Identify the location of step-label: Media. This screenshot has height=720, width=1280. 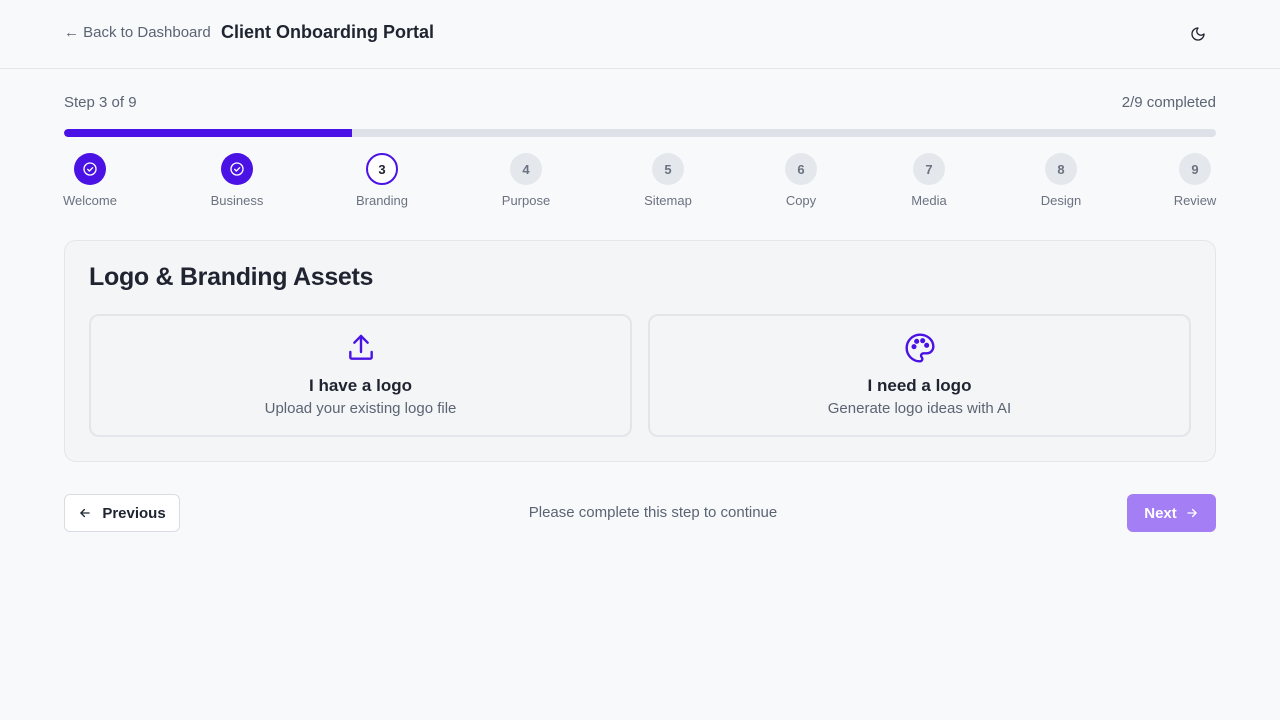
(929, 200).